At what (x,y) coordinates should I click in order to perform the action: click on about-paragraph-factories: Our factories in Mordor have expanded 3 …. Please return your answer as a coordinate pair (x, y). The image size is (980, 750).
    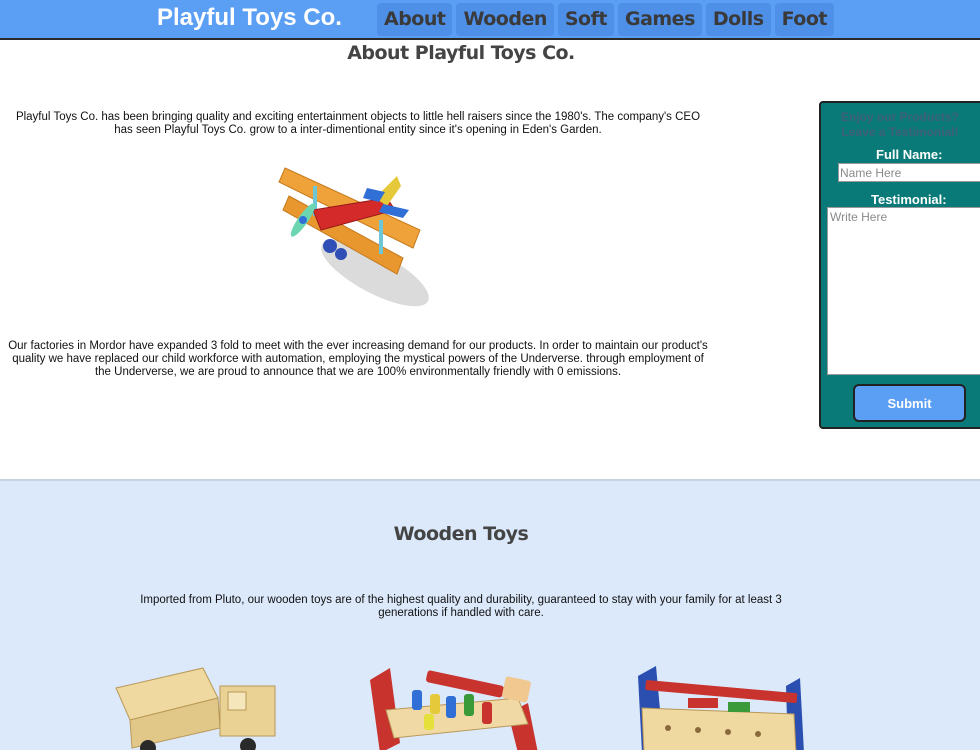
    Looking at the image, I should click on (358, 359).